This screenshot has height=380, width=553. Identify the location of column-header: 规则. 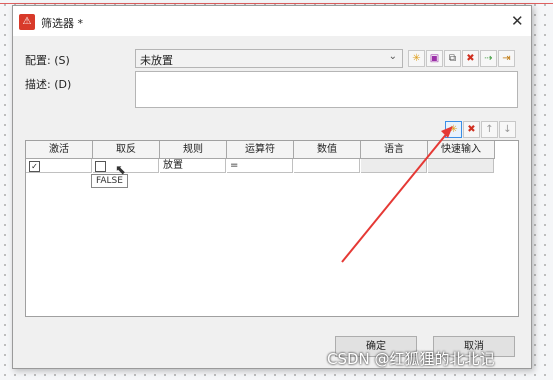
(193, 150).